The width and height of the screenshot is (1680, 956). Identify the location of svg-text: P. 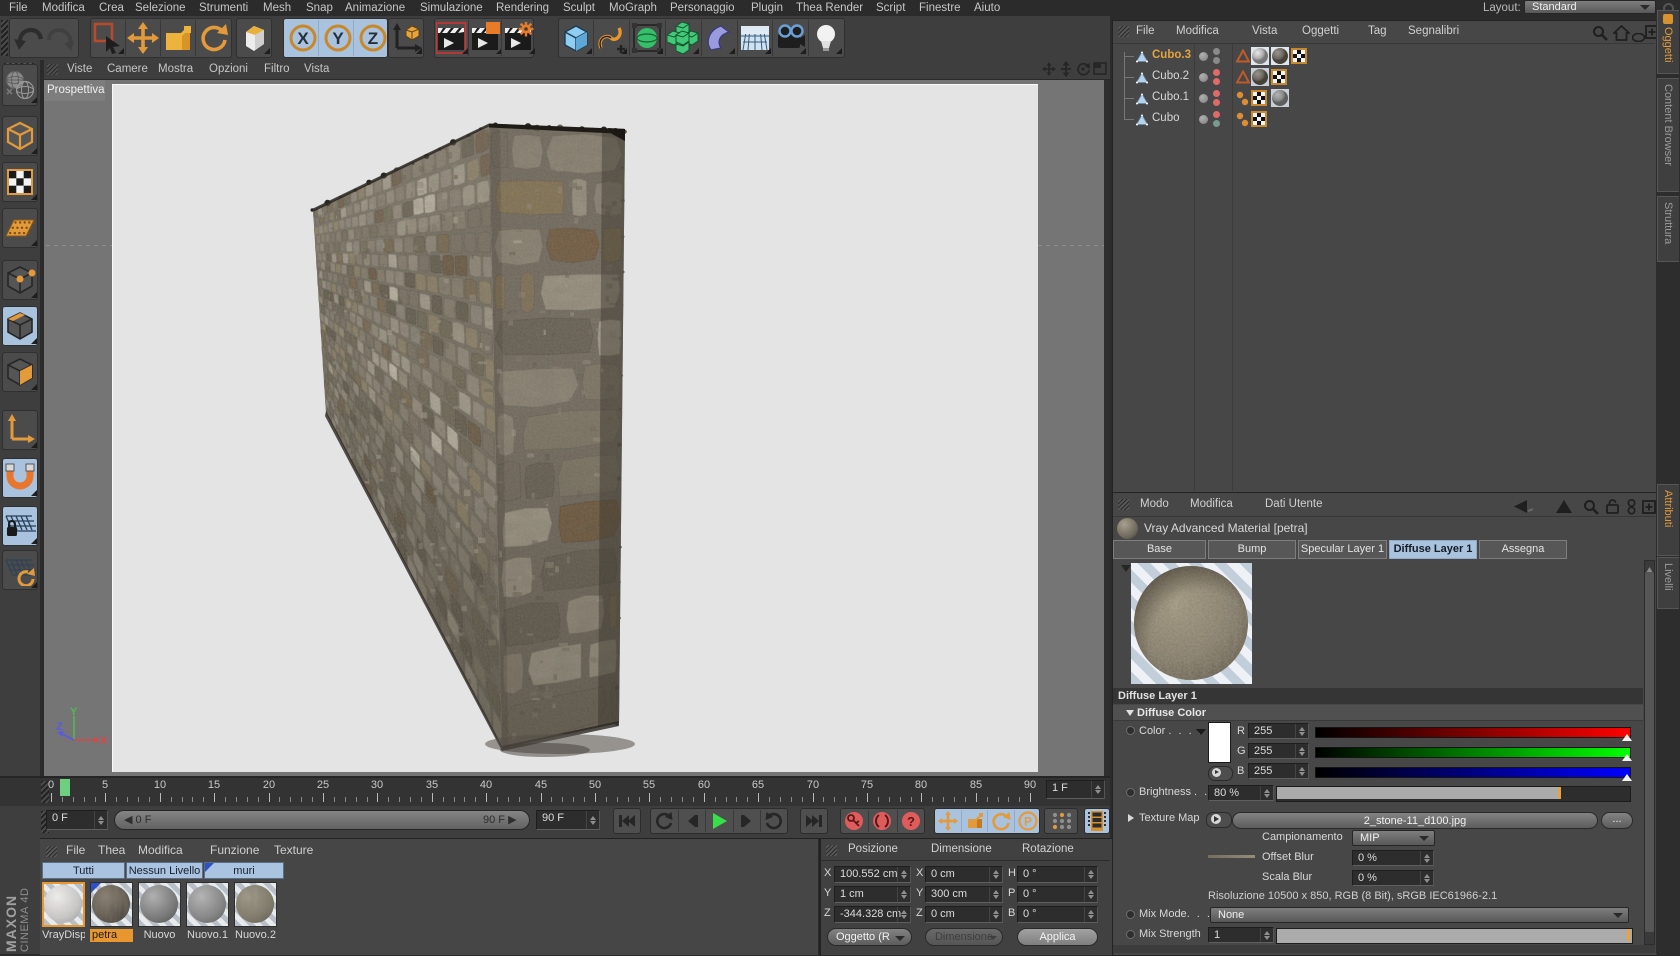
(1027, 822).